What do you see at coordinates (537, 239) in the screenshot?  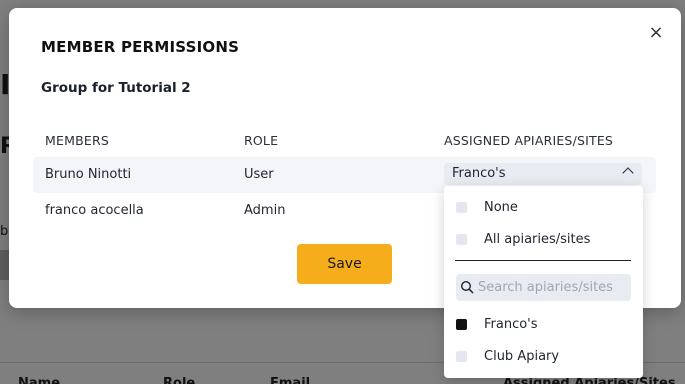 I see `option-label: All apiaries/sites` at bounding box center [537, 239].